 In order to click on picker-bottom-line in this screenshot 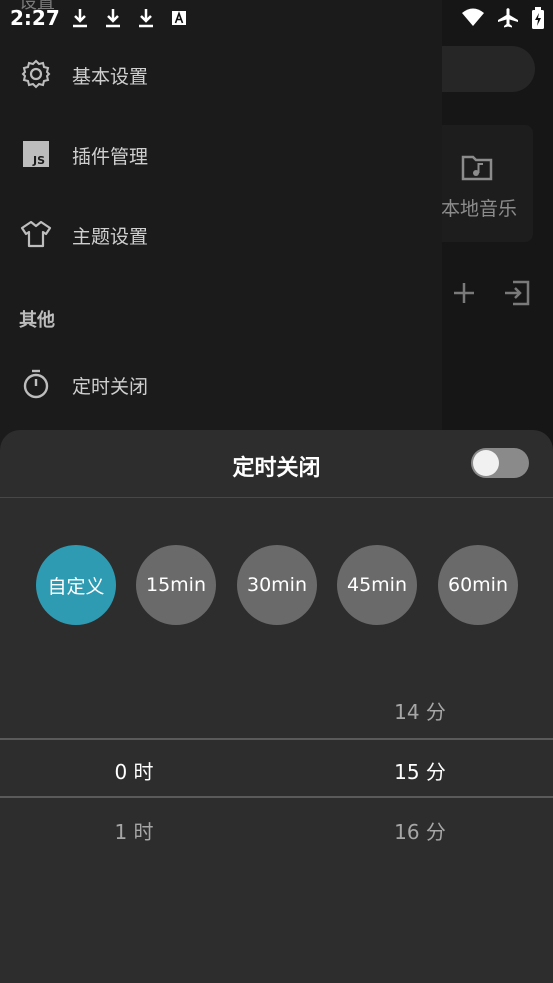, I will do `click(276, 797)`.